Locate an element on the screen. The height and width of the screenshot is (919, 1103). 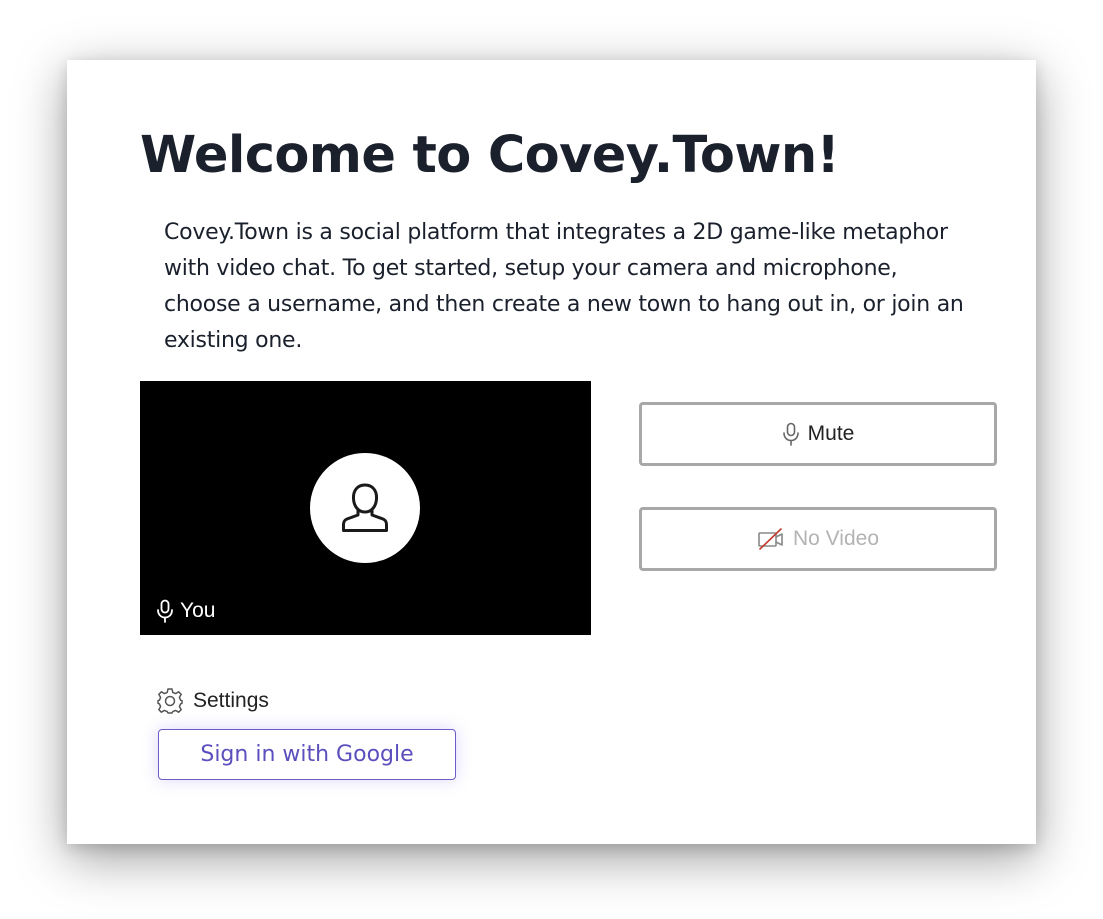
settings-label: Settings is located at coordinates (231, 700).